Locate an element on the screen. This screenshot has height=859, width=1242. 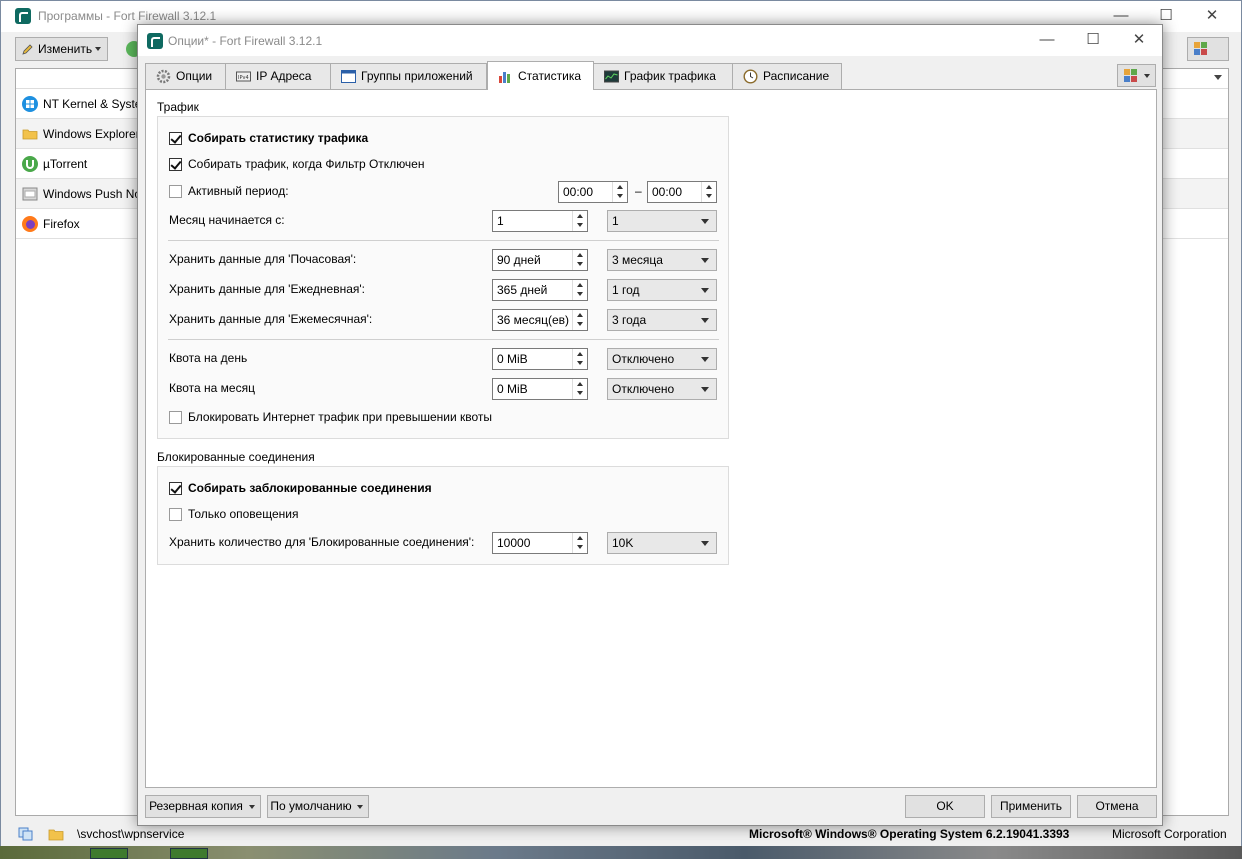
month-start-combo-value: 1 is located at coordinates (615, 221).